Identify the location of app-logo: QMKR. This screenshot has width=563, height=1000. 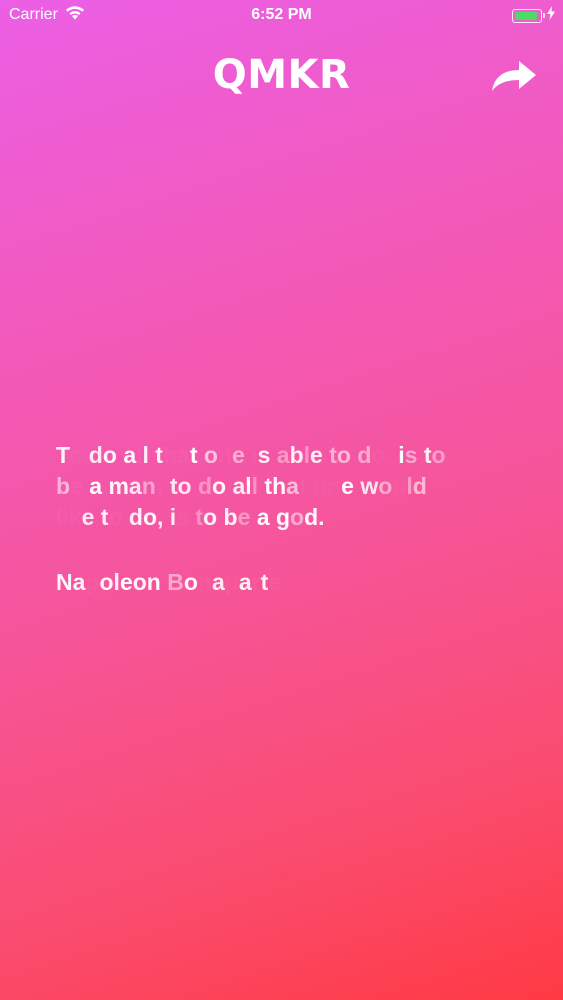
(281, 75).